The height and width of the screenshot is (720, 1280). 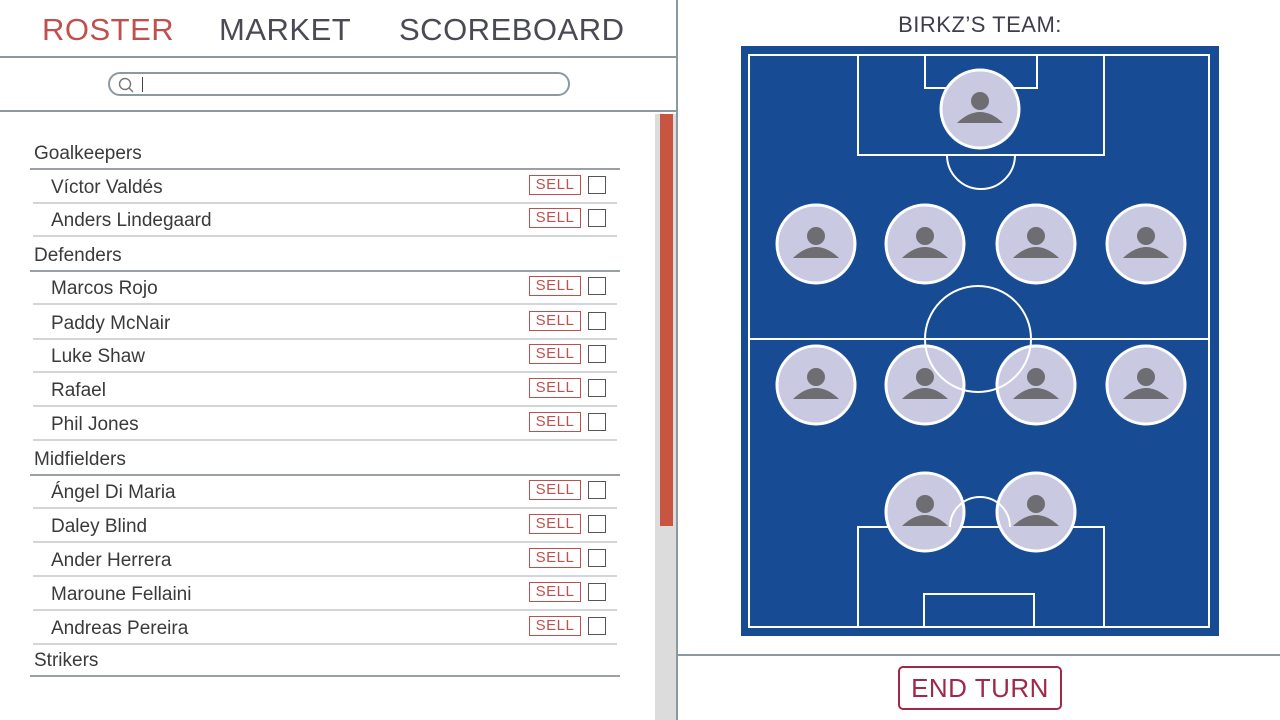 What do you see at coordinates (121, 594) in the screenshot?
I see `player-name: Maroune Fellaini` at bounding box center [121, 594].